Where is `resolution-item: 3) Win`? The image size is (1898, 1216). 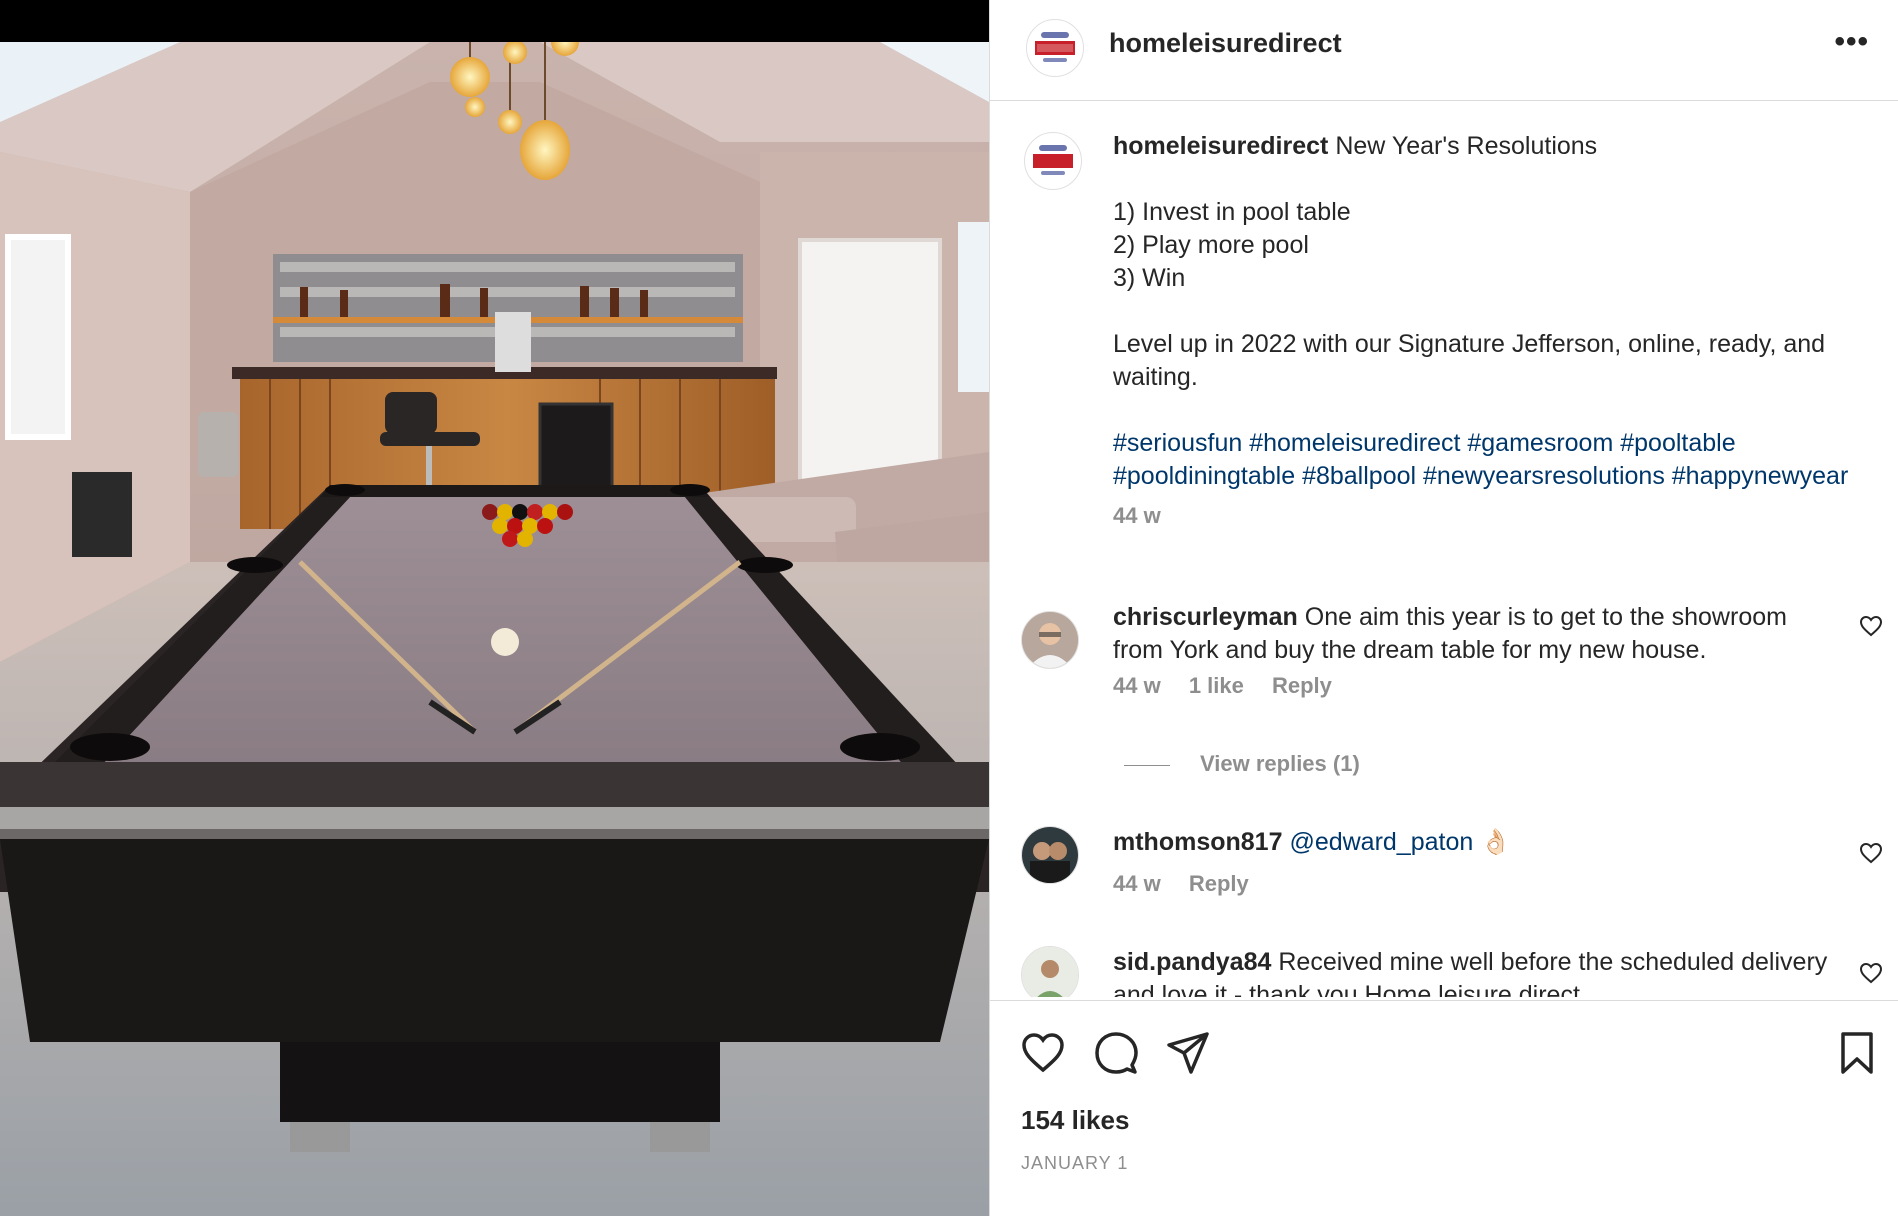 resolution-item: 3) Win is located at coordinates (1149, 278).